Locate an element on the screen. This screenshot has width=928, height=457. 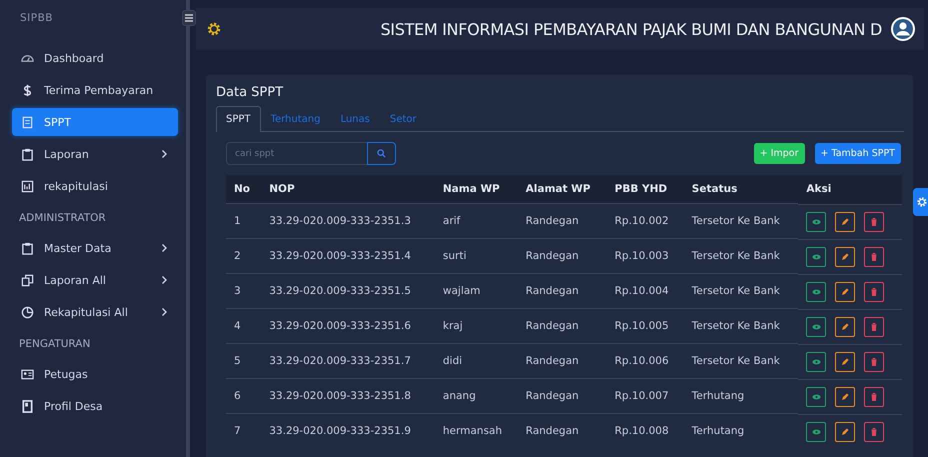
table-cell: hermansah is located at coordinates (472, 431).